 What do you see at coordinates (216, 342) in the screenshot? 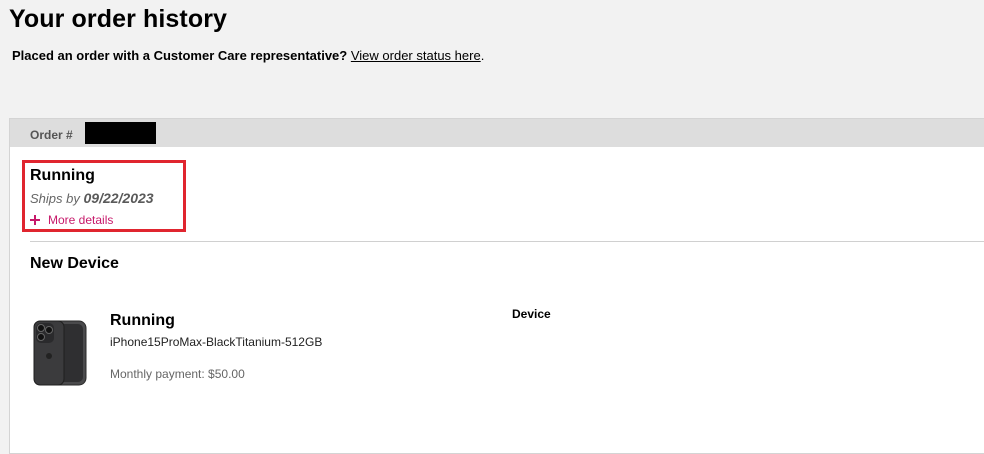
I see `item-name: iPhone15ProMax-BlackTitanium-512GB` at bounding box center [216, 342].